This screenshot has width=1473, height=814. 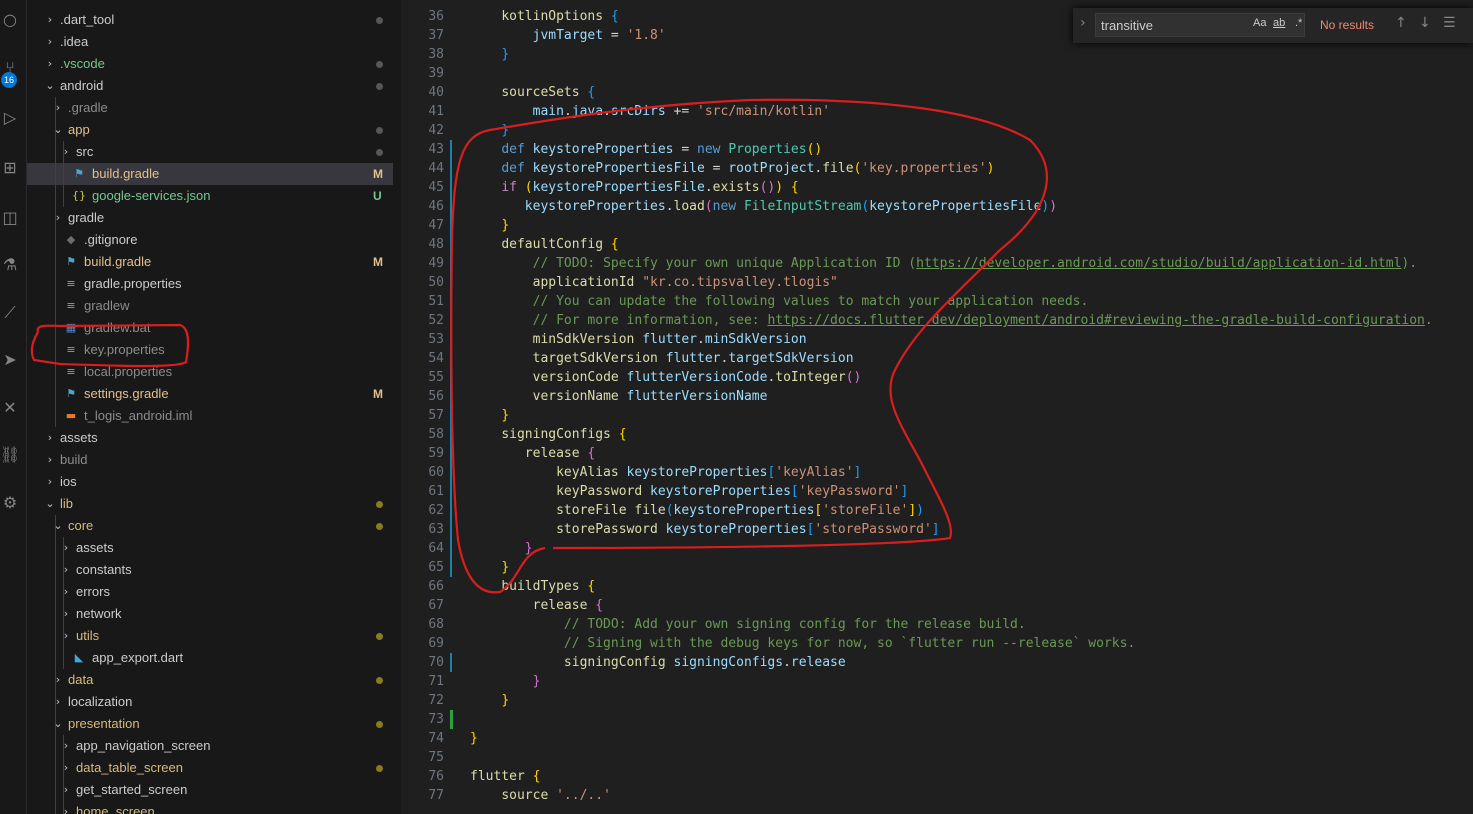 What do you see at coordinates (10, 503) in the screenshot?
I see `settings-gear-icon: ⚙` at bounding box center [10, 503].